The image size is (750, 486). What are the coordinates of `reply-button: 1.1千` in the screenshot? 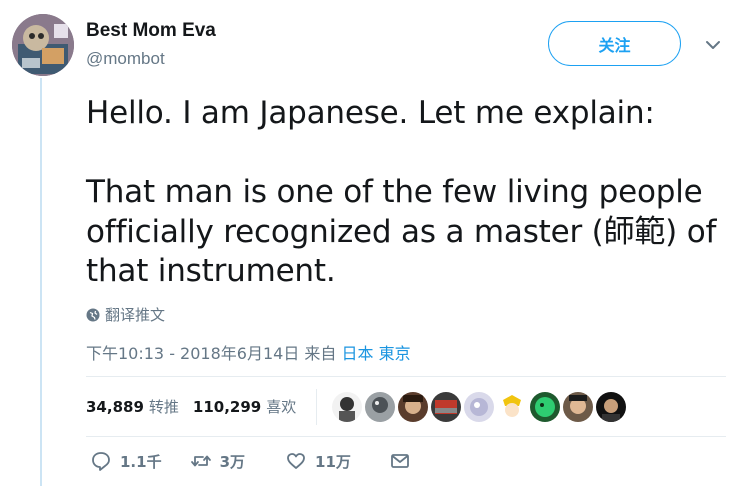 It's located at (126, 461).